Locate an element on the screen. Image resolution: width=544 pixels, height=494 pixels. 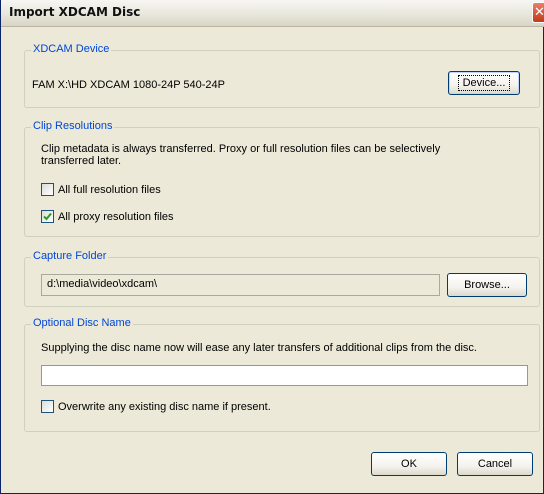
device-name-text: FAM X:\HD XDCAM 1080-24P 540-24P is located at coordinates (128, 85).